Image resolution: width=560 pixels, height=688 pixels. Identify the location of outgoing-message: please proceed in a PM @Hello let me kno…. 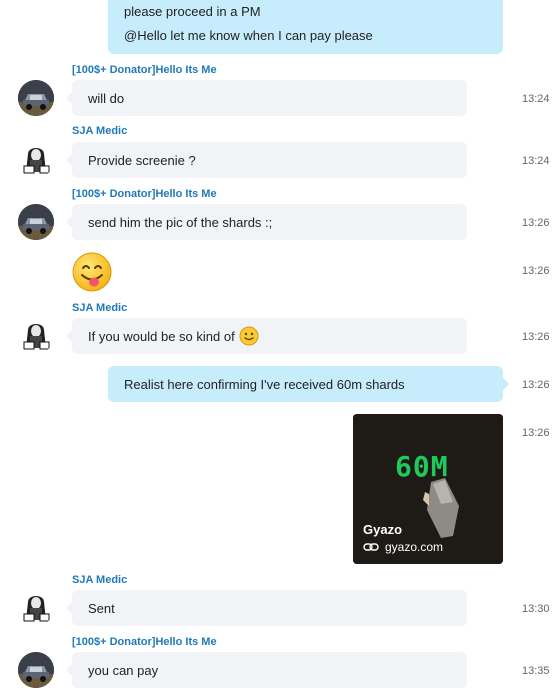
(305, 27).